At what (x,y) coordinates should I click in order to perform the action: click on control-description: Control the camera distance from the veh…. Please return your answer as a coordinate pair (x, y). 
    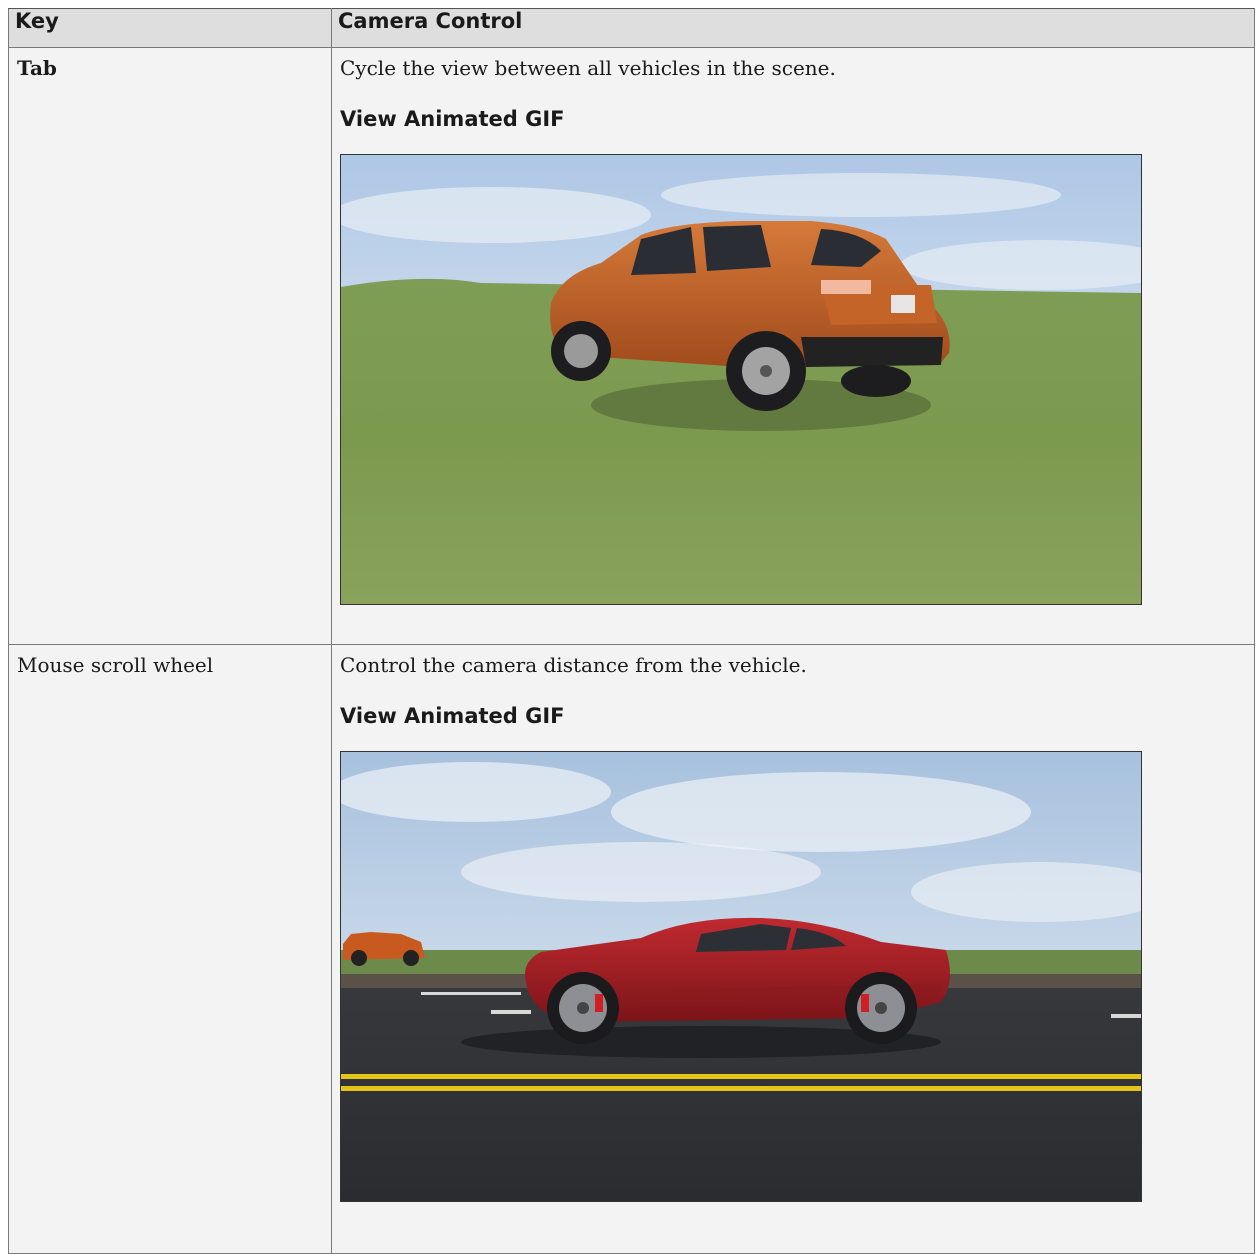
    Looking at the image, I should click on (573, 665).